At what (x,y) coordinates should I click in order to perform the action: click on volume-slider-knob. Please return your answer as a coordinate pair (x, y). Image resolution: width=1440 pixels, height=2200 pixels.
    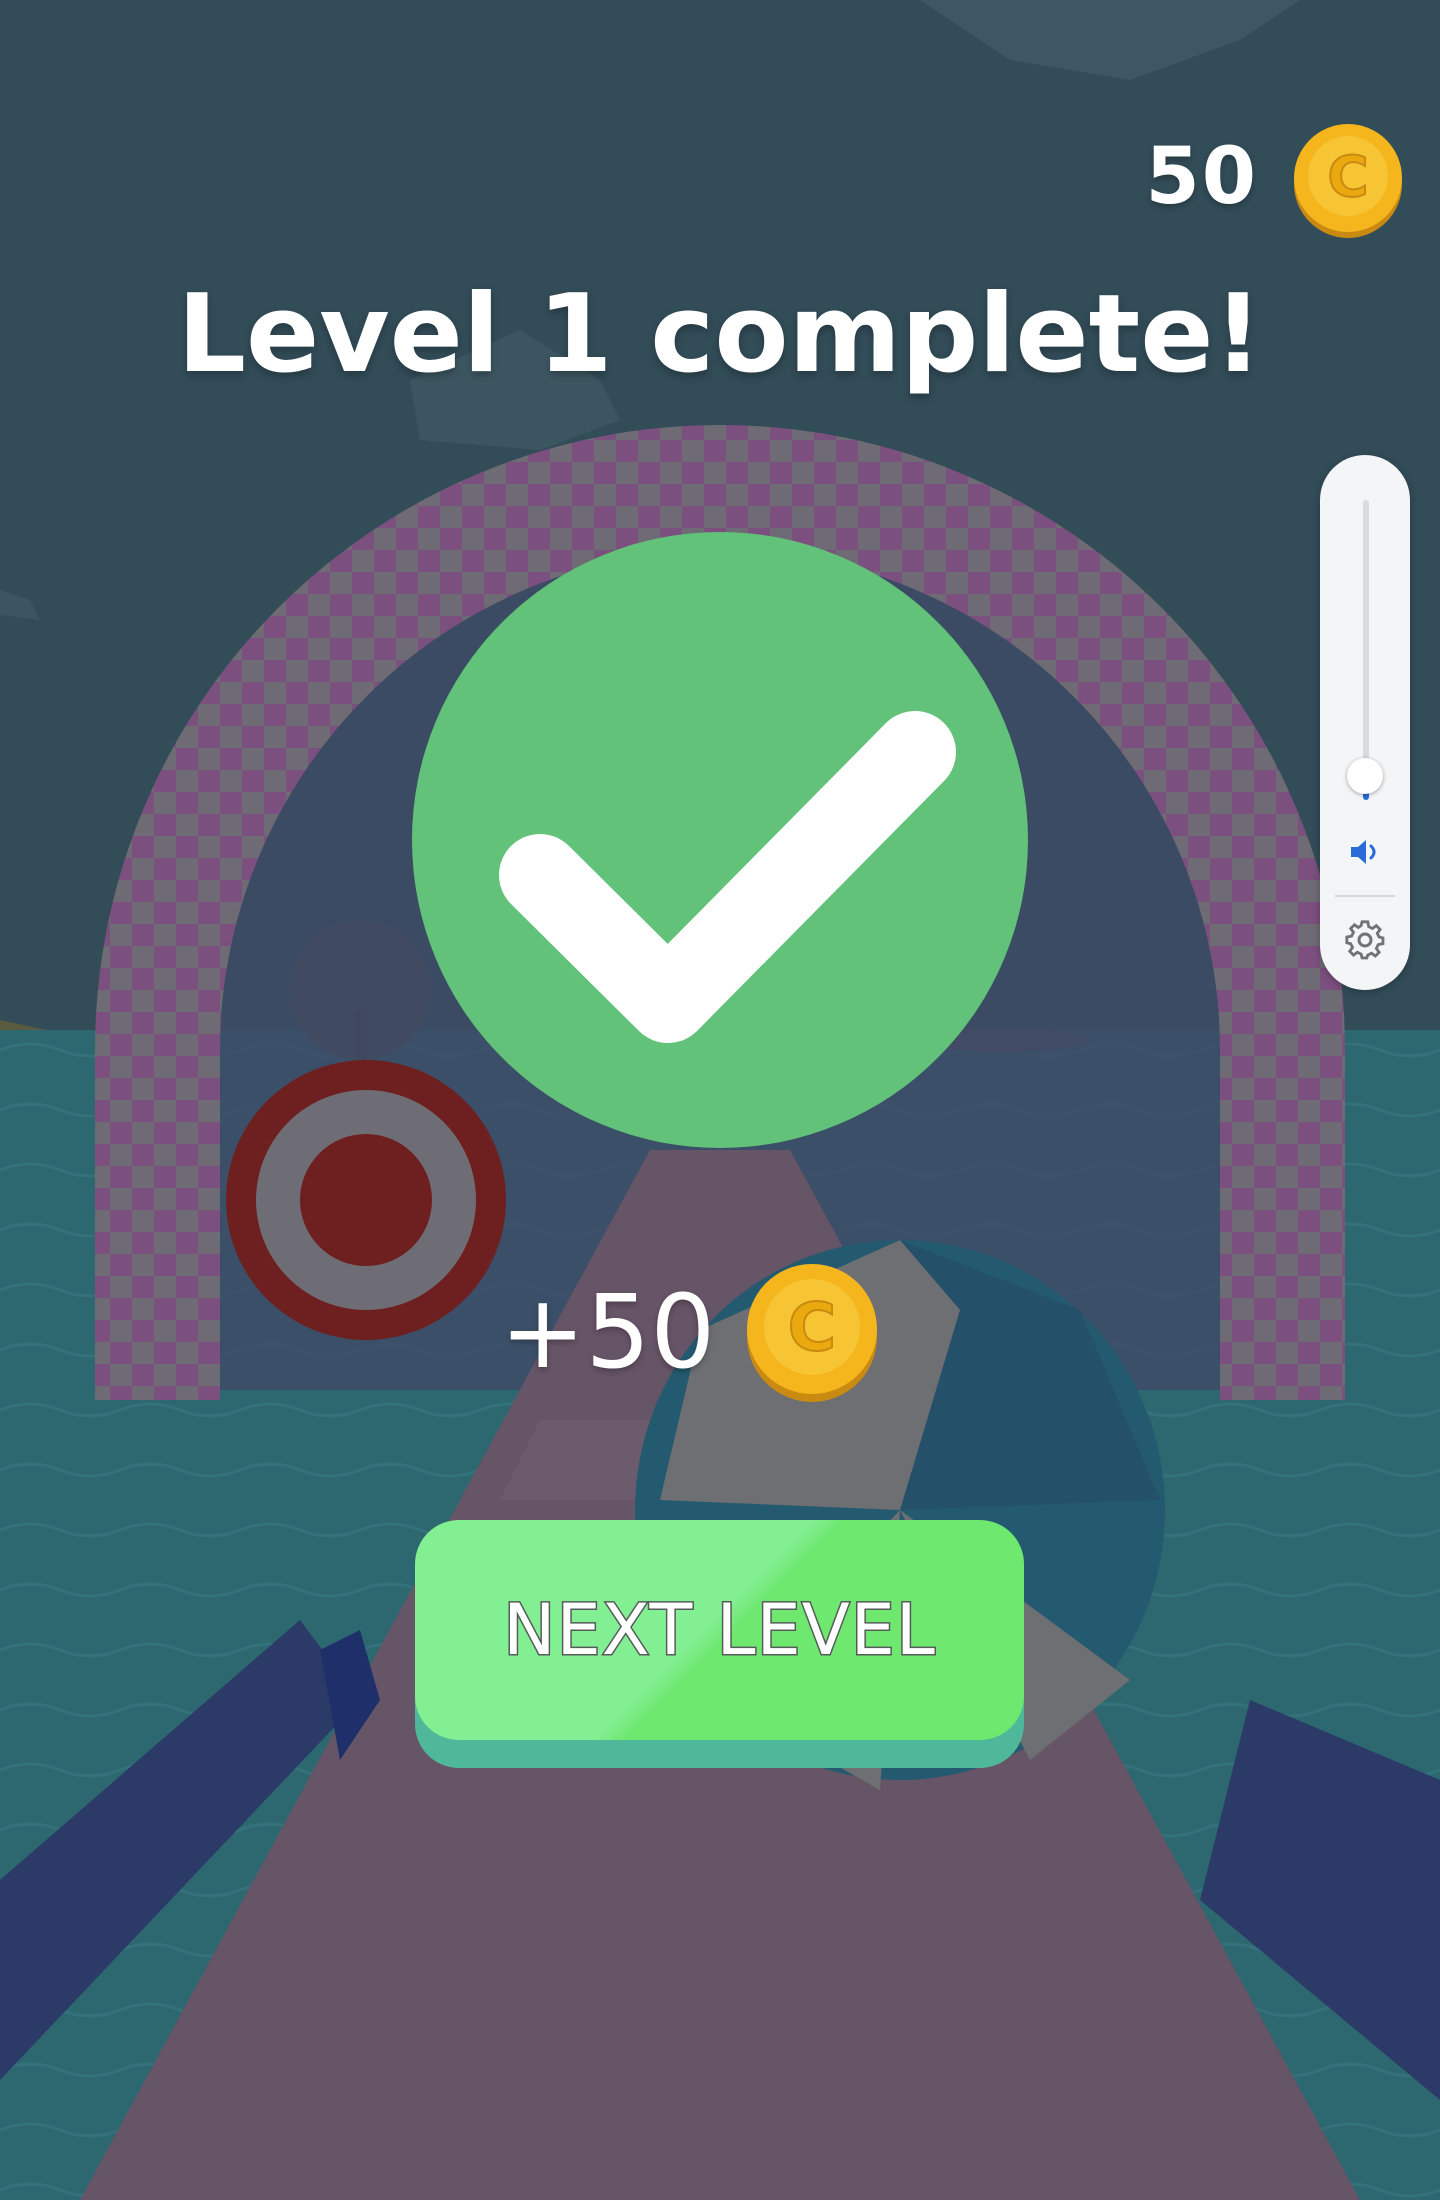
    Looking at the image, I should click on (1365, 776).